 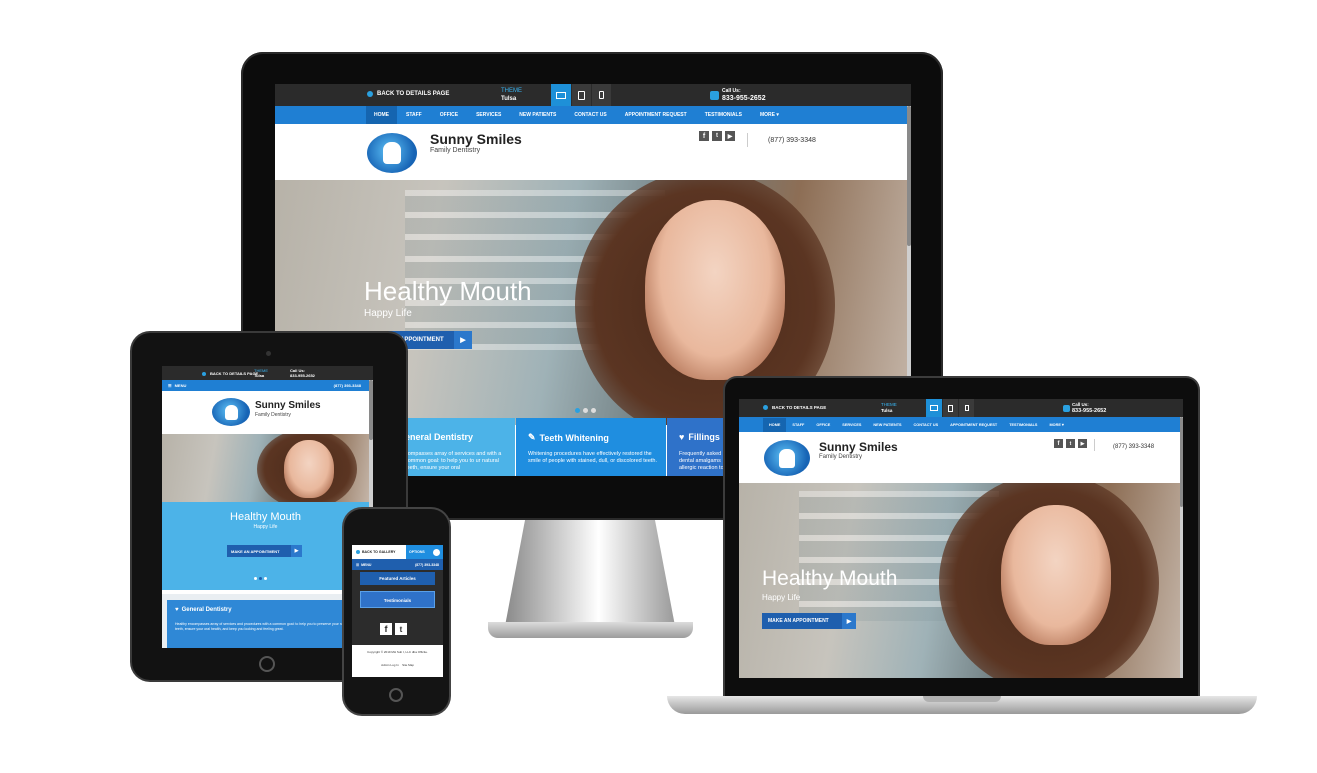 I want to click on page-scrollbar, so click(x=1181, y=547).